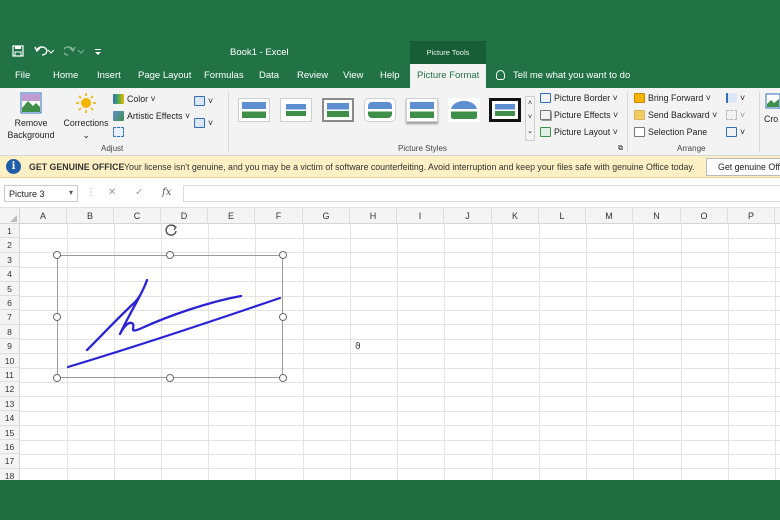 Image resolution: width=780 pixels, height=520 pixels. What do you see at coordinates (170, 316) in the screenshot?
I see `signature-picture` at bounding box center [170, 316].